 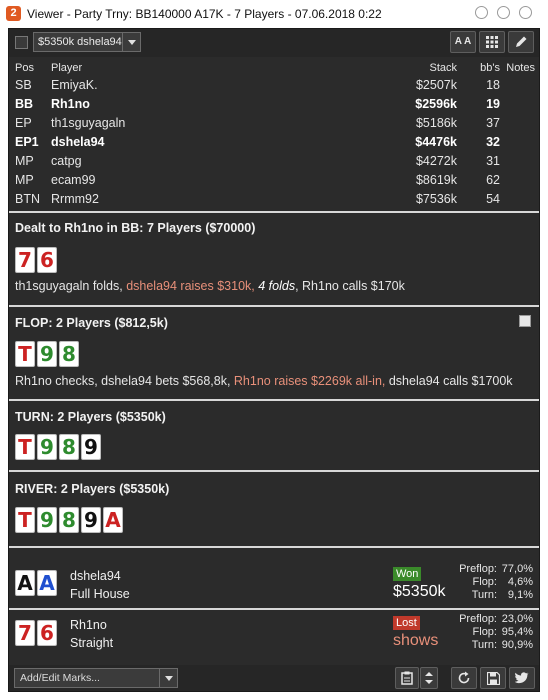 What do you see at coordinates (416, 640) in the screenshot?
I see `lost-shows: shows` at bounding box center [416, 640].